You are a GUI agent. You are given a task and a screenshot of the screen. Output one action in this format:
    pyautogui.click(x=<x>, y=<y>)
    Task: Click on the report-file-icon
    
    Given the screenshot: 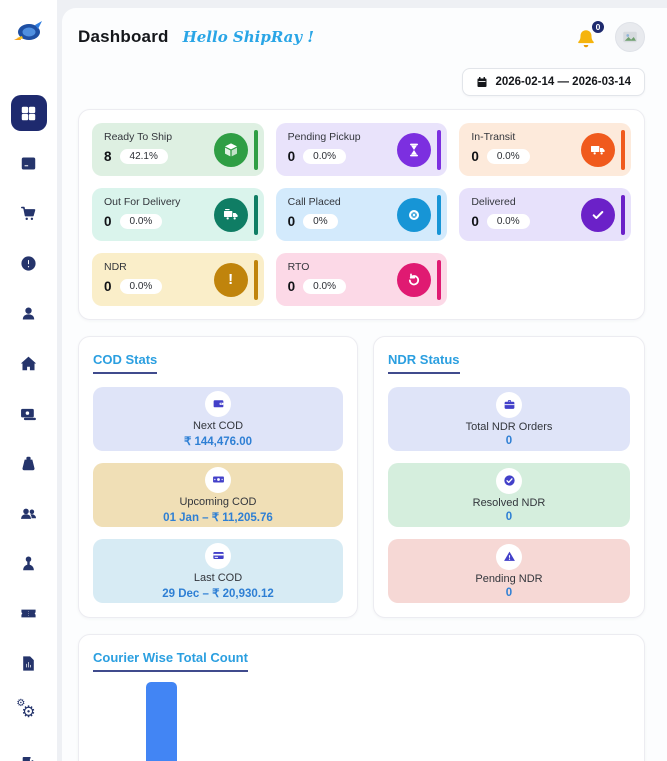 What is the action you would take?
    pyautogui.click(x=28, y=663)
    